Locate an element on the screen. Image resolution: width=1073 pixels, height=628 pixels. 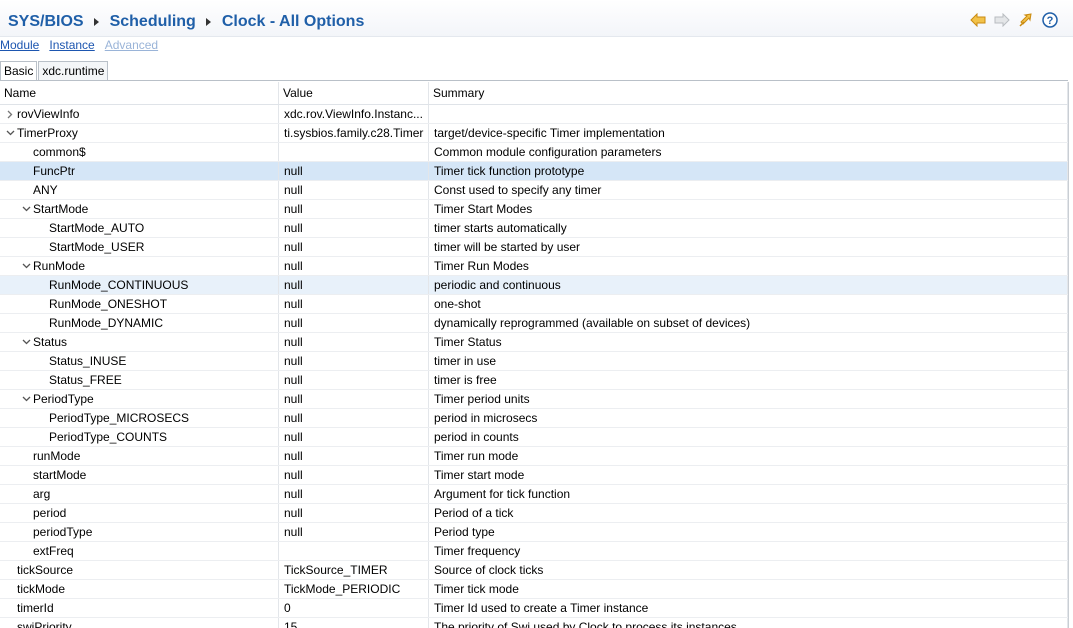
table-row: periodType null Period type is located at coordinates (534, 532).